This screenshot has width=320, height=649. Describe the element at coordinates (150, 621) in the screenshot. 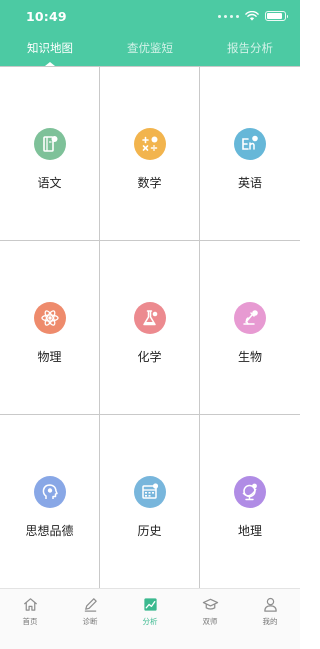

I see `nav-label: 分析` at that location.